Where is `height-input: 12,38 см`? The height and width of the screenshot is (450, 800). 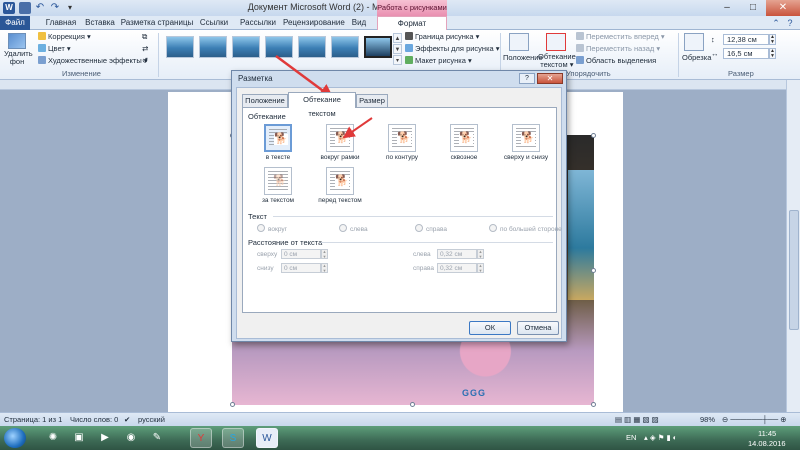
height-input: 12,38 см is located at coordinates (746, 39).